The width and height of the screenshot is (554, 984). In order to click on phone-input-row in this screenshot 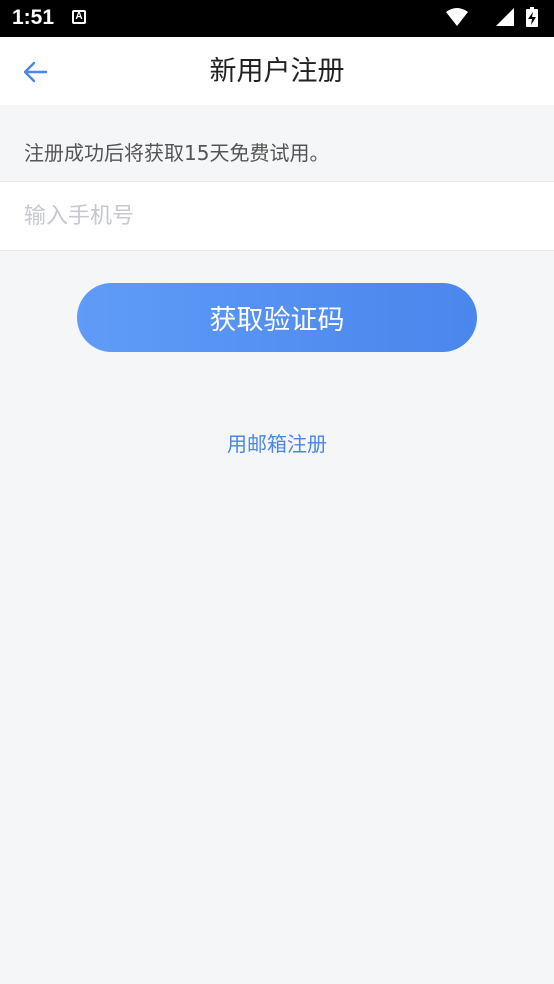, I will do `click(277, 216)`.